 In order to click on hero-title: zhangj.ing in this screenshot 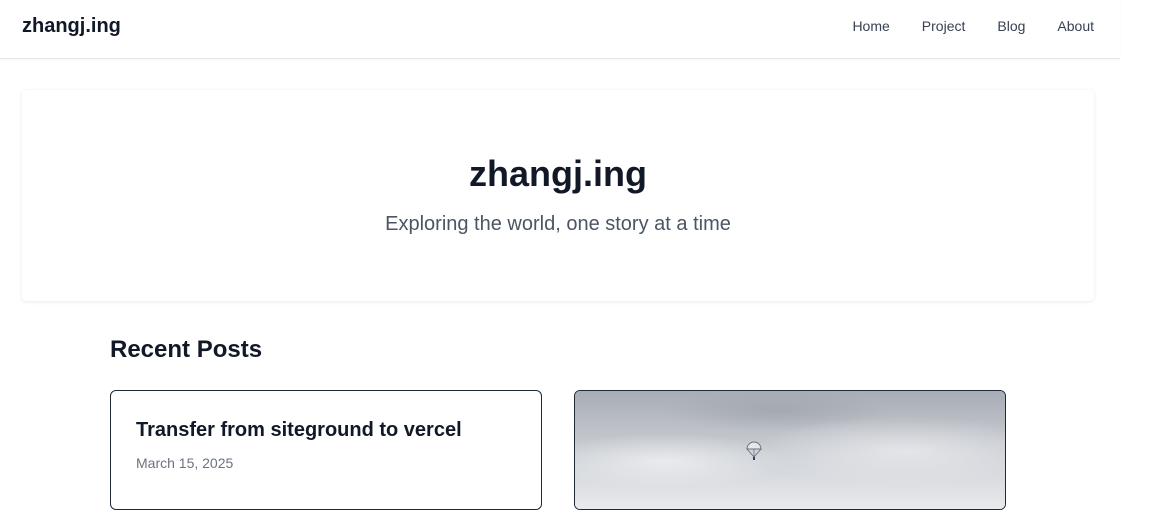, I will do `click(558, 173)`.